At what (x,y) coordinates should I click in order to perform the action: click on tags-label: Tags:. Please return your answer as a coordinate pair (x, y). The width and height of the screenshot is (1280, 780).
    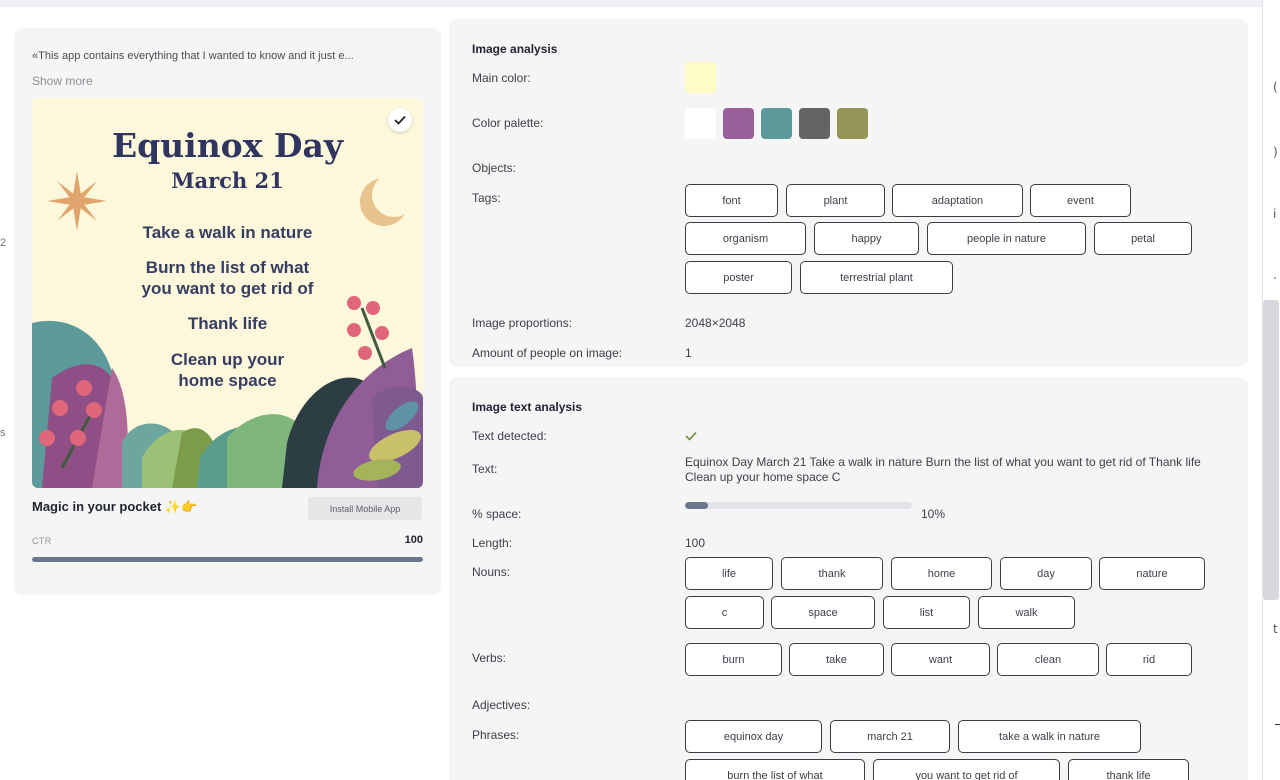
    Looking at the image, I should click on (486, 198).